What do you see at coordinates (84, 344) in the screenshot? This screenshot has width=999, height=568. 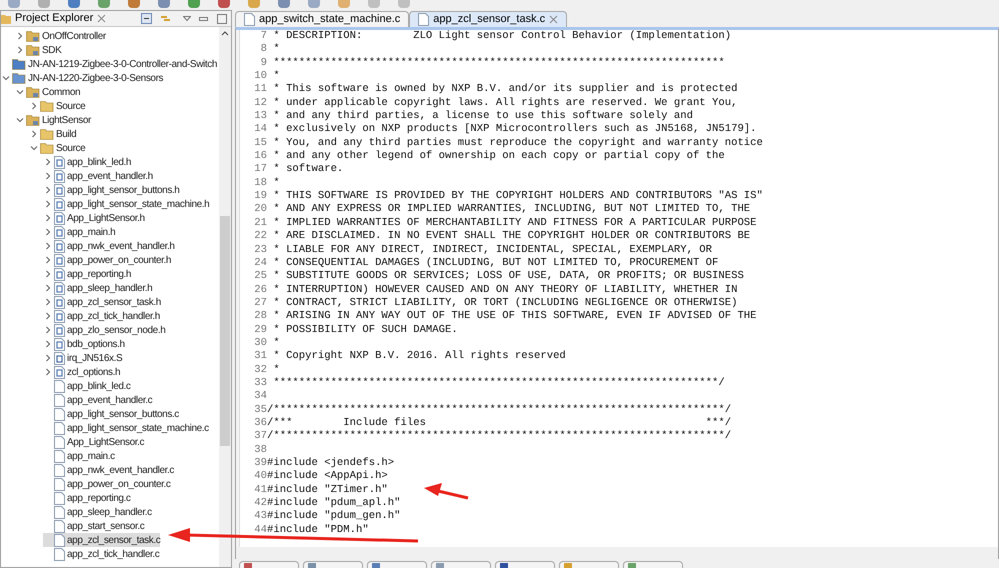 I see `tree-item: bdb_options.h` at bounding box center [84, 344].